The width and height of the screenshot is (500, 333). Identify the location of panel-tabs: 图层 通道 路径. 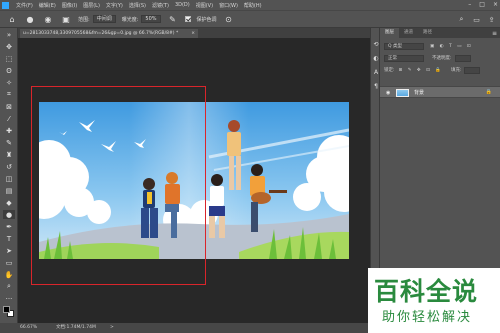
(440, 33).